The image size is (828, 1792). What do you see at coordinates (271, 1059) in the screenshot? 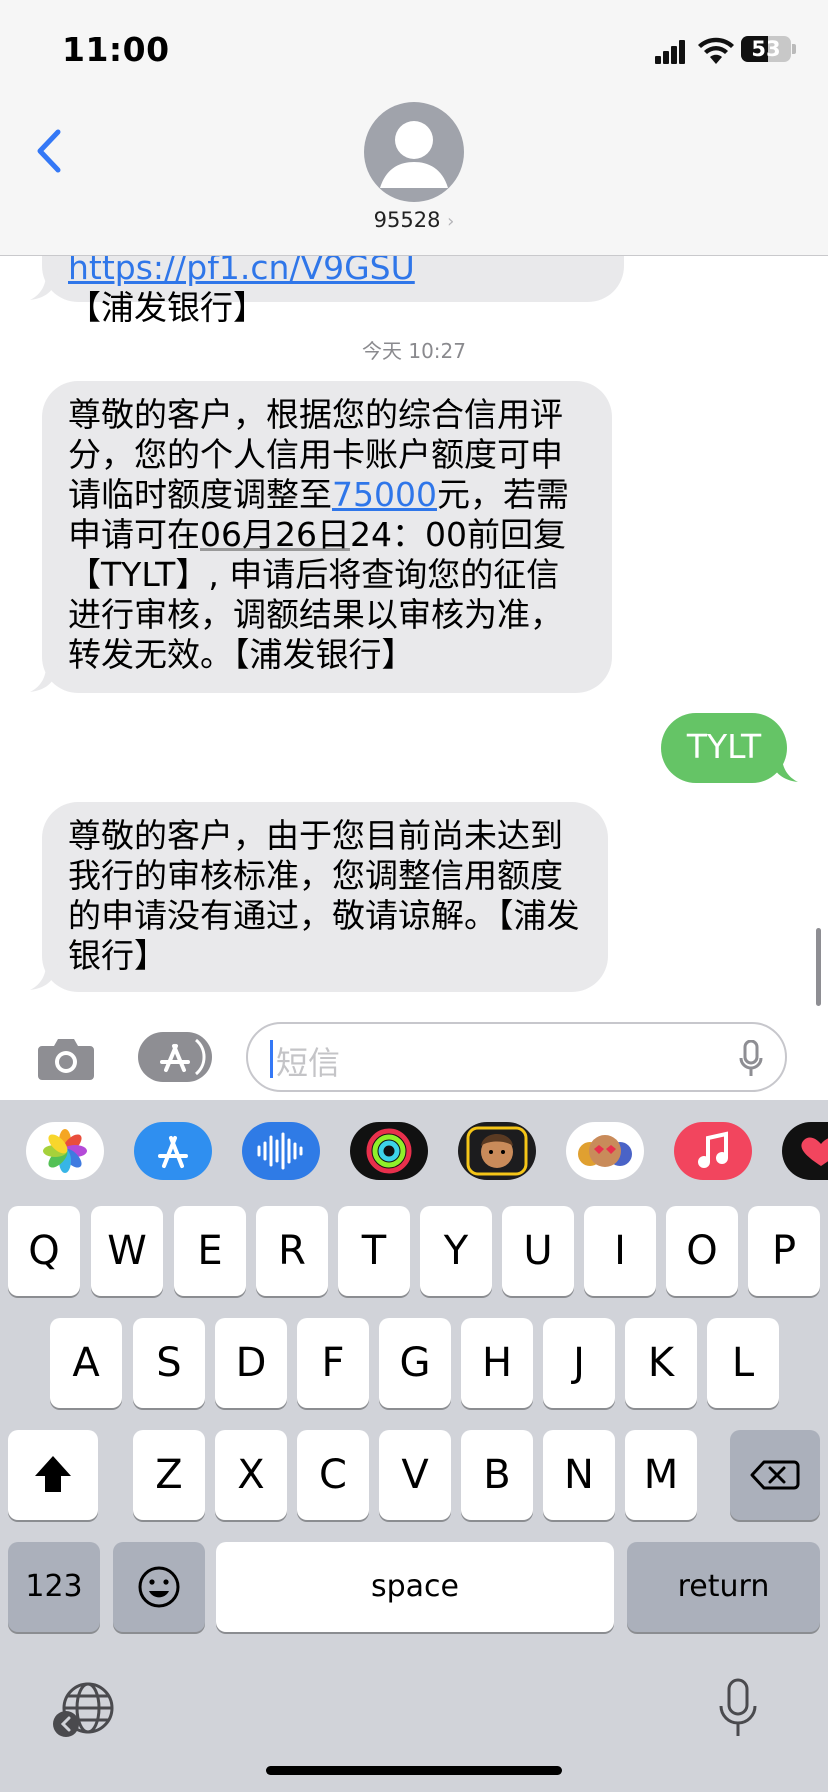
I see `text-cursor` at bounding box center [271, 1059].